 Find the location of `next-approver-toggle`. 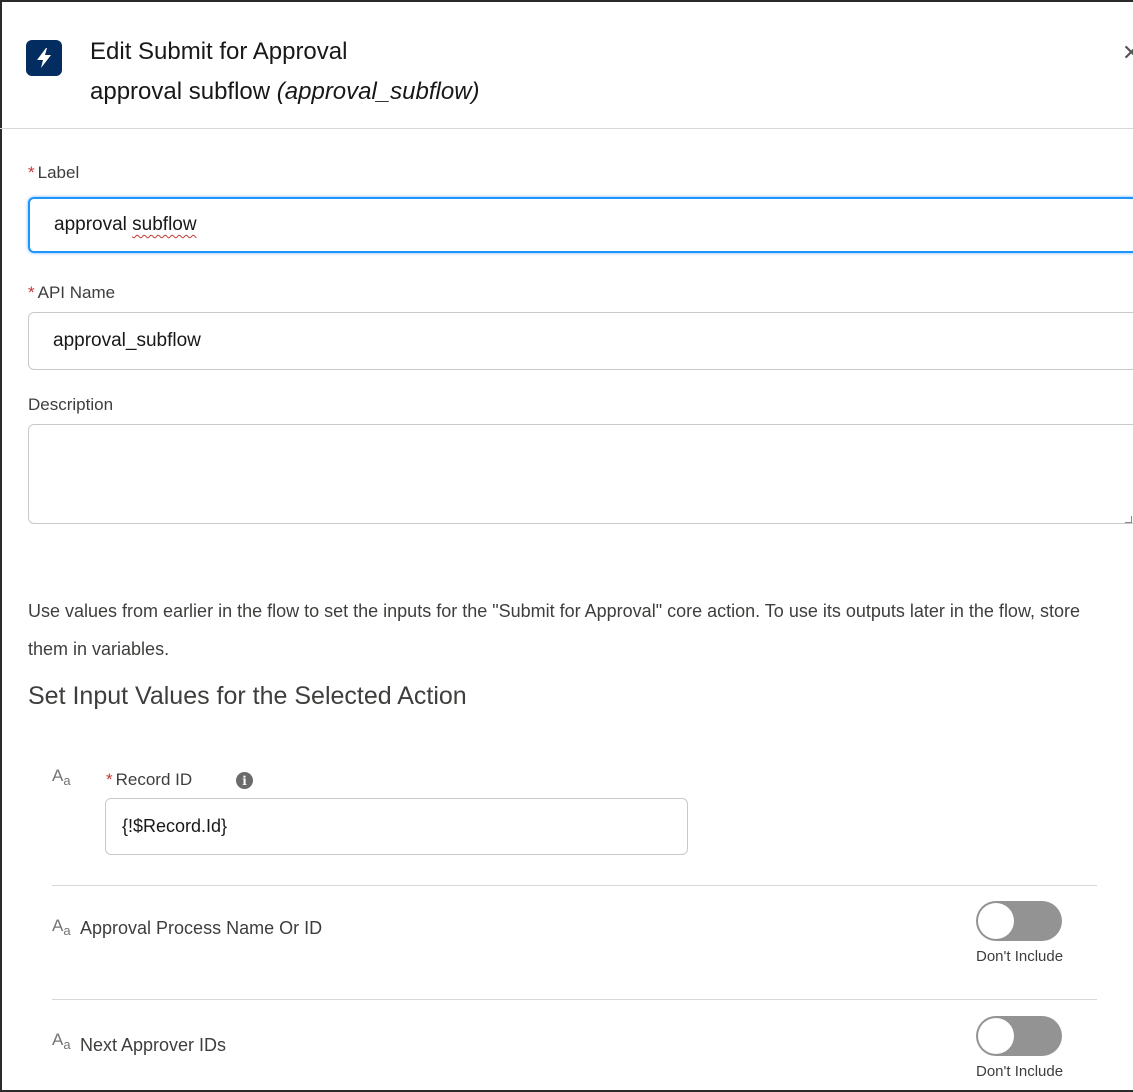

next-approver-toggle is located at coordinates (1019, 1036).